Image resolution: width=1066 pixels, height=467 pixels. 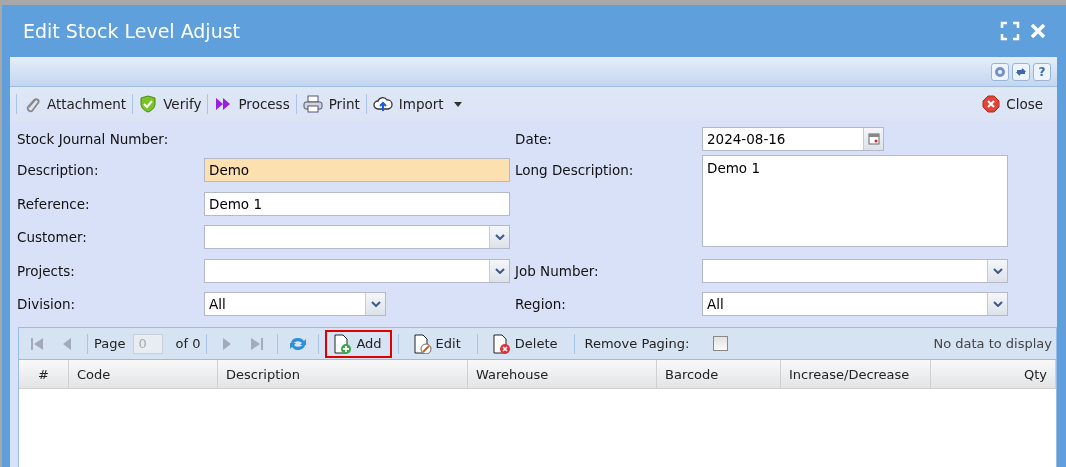 What do you see at coordinates (357, 170) in the screenshot?
I see `text-field: Demo` at bounding box center [357, 170].